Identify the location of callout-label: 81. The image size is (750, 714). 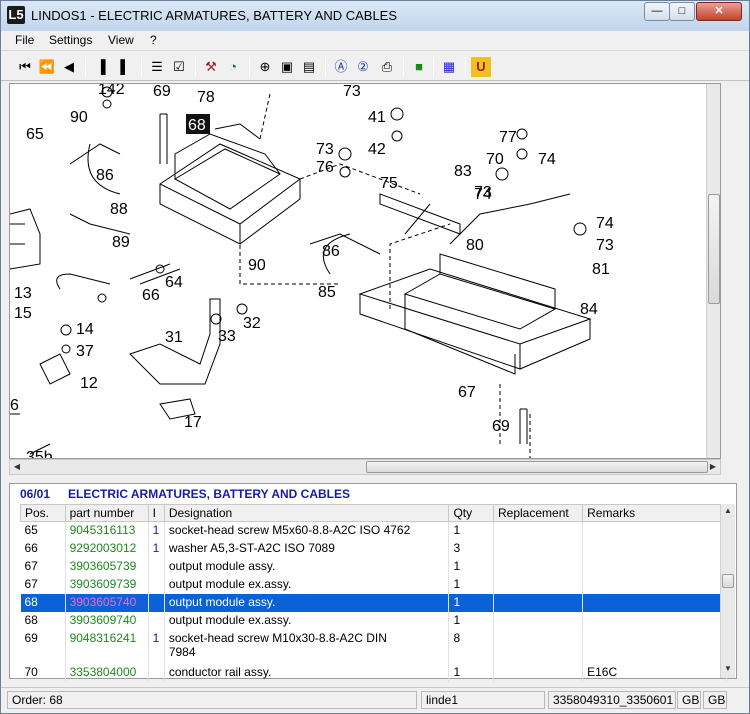
(601, 269).